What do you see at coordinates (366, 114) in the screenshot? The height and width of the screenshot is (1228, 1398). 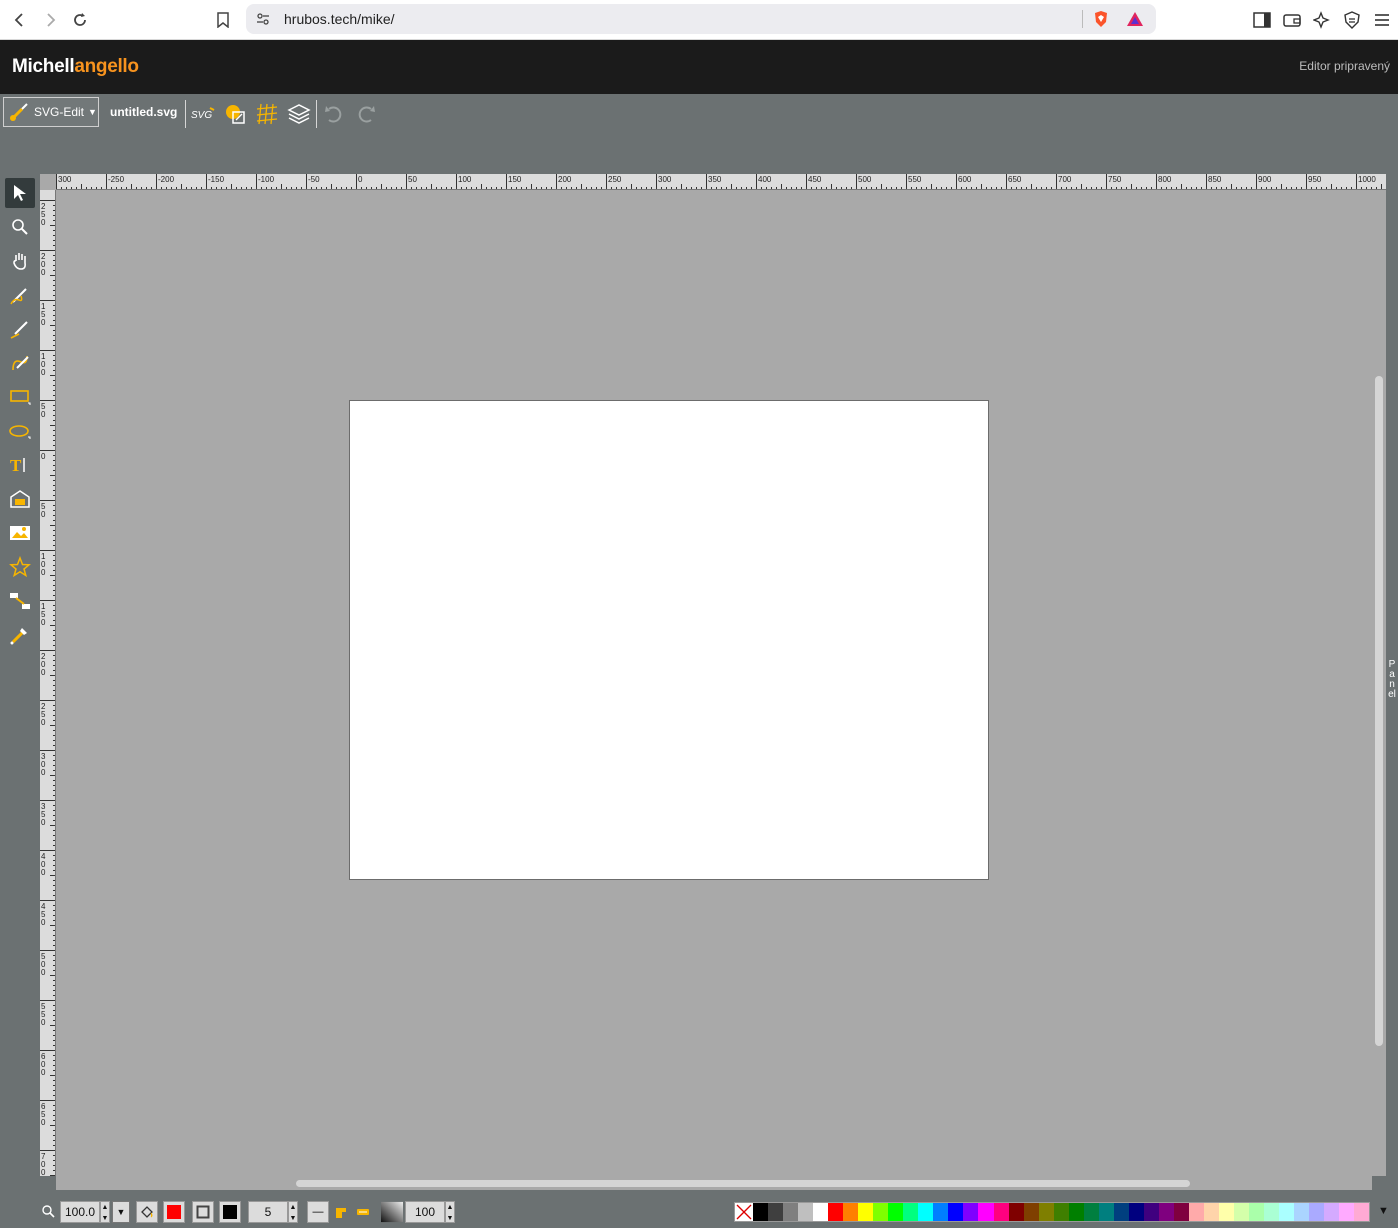 I see `redo-icon` at bounding box center [366, 114].